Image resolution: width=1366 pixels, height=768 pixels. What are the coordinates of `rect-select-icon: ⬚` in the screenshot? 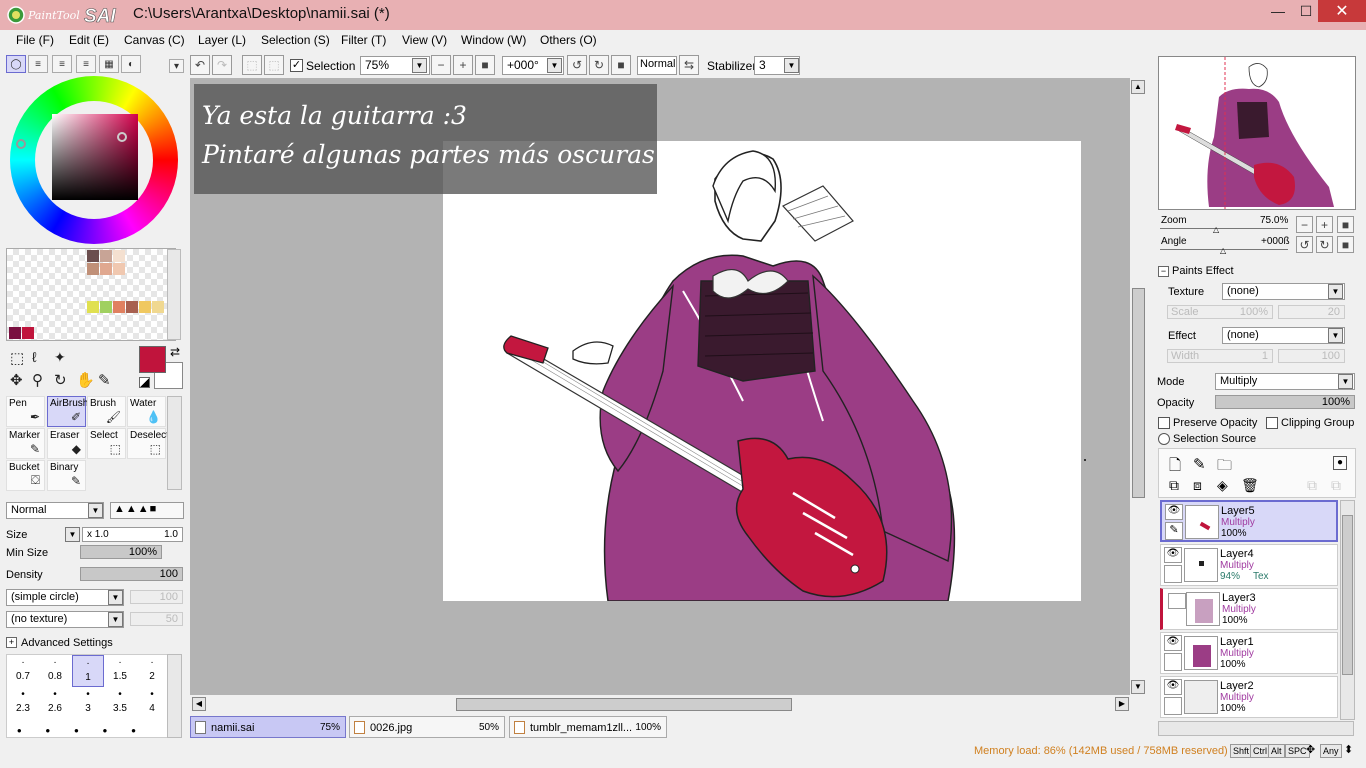 It's located at (17, 358).